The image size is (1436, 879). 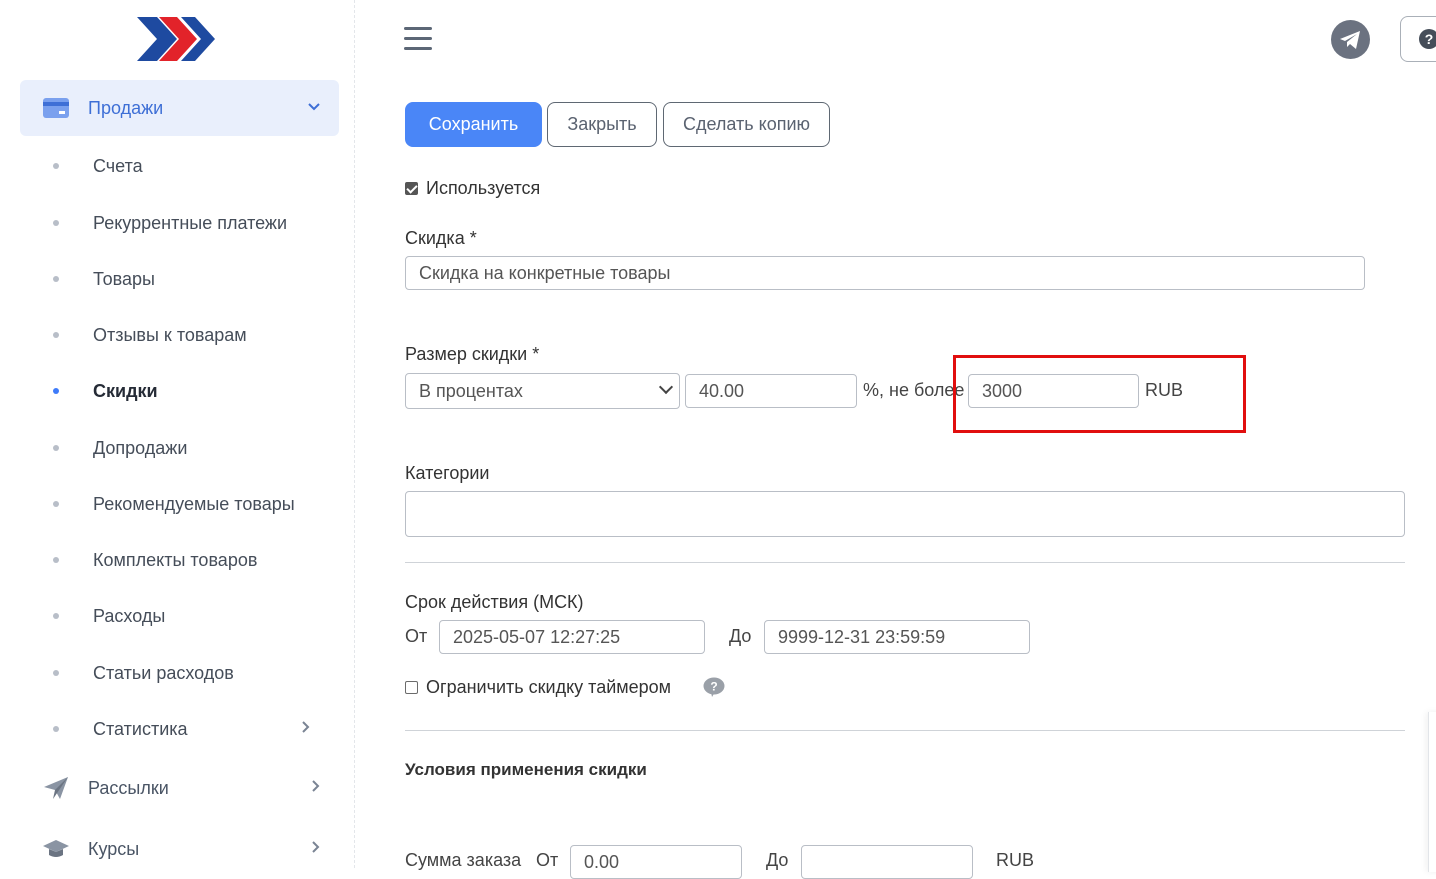 I want to click on sidebar-item-discounts: Скидки, so click(x=185, y=391).